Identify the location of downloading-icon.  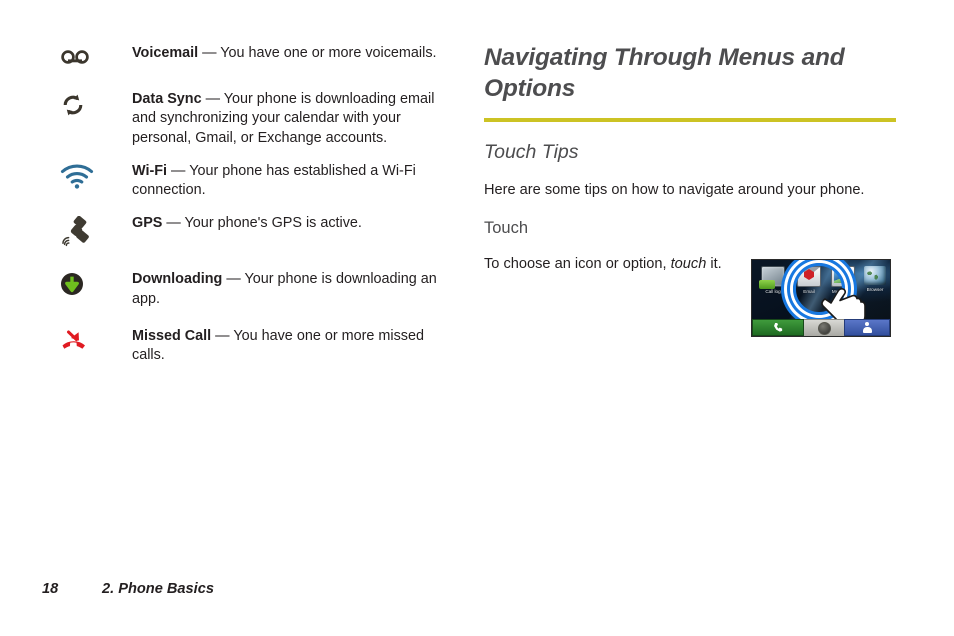
(96, 283).